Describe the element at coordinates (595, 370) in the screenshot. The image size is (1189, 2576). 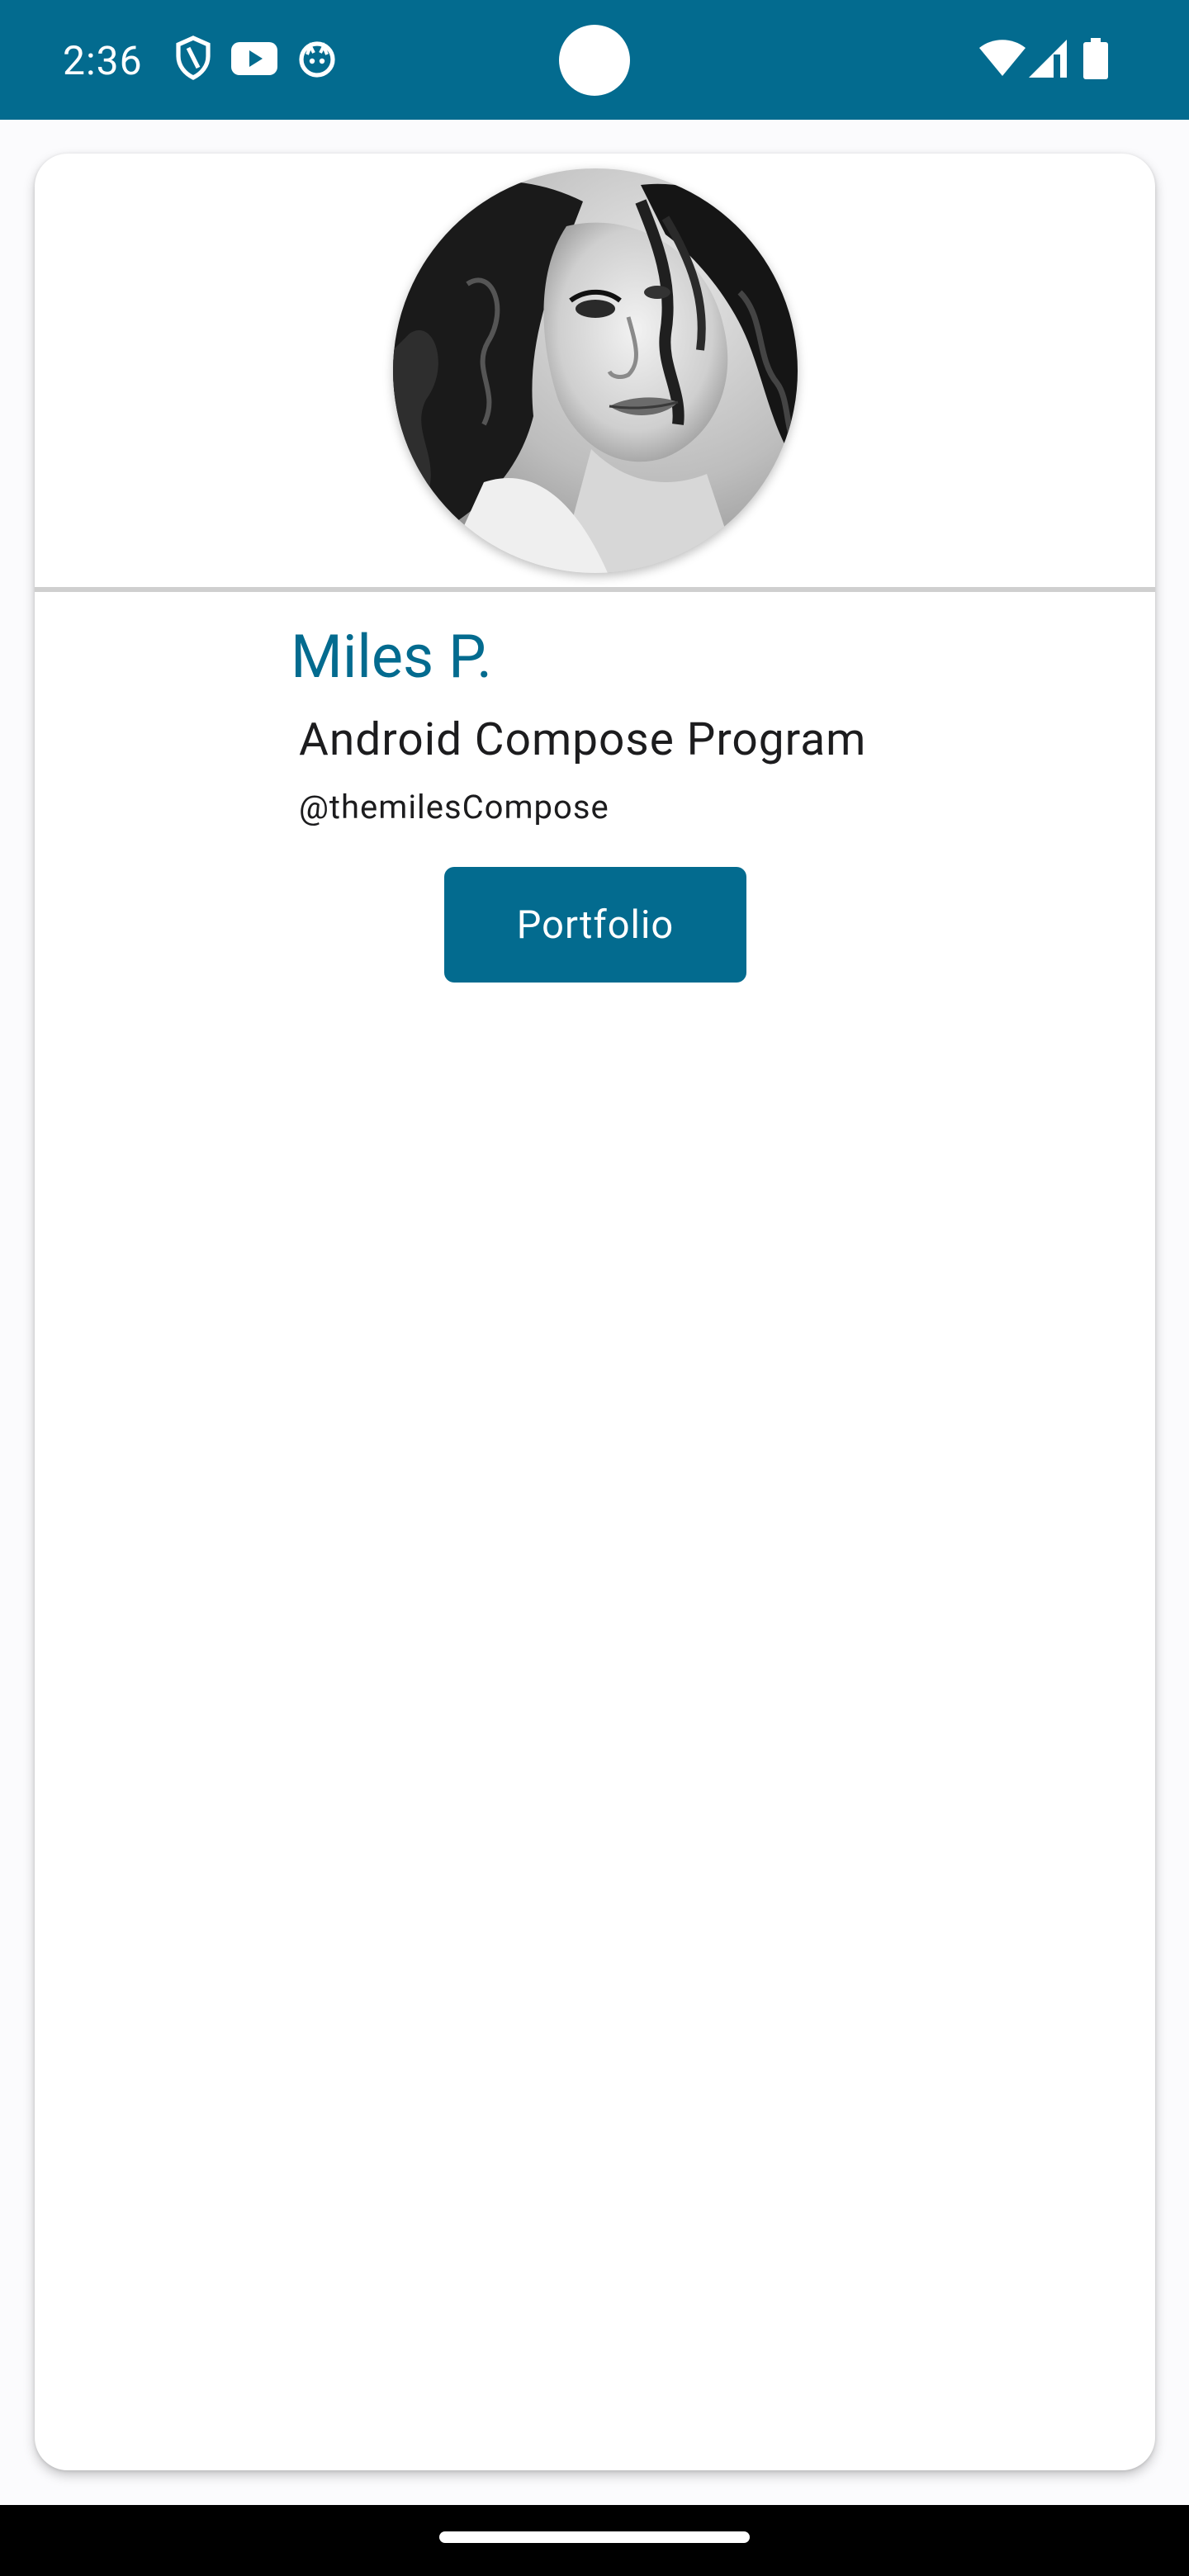
I see `avatar` at that location.